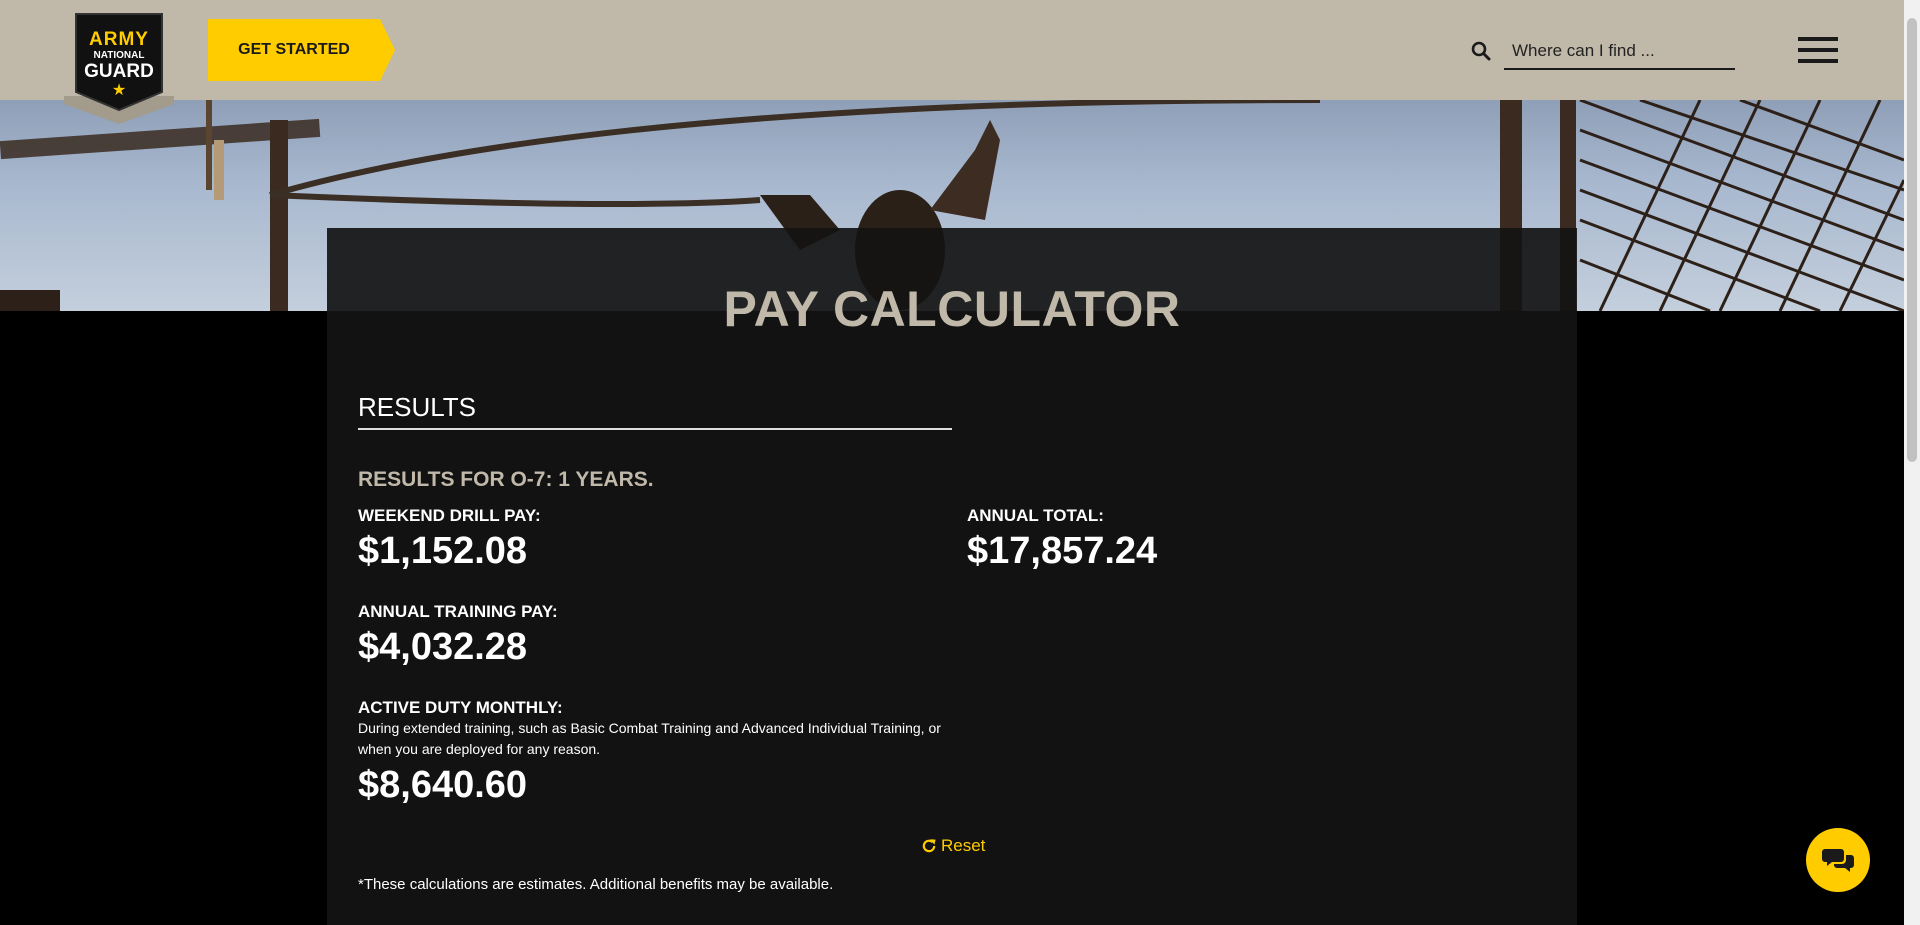 This screenshot has width=1920, height=925. What do you see at coordinates (458, 611) in the screenshot?
I see `annual-training-pay-label: ANNUAL TRAINING PAY:` at bounding box center [458, 611].